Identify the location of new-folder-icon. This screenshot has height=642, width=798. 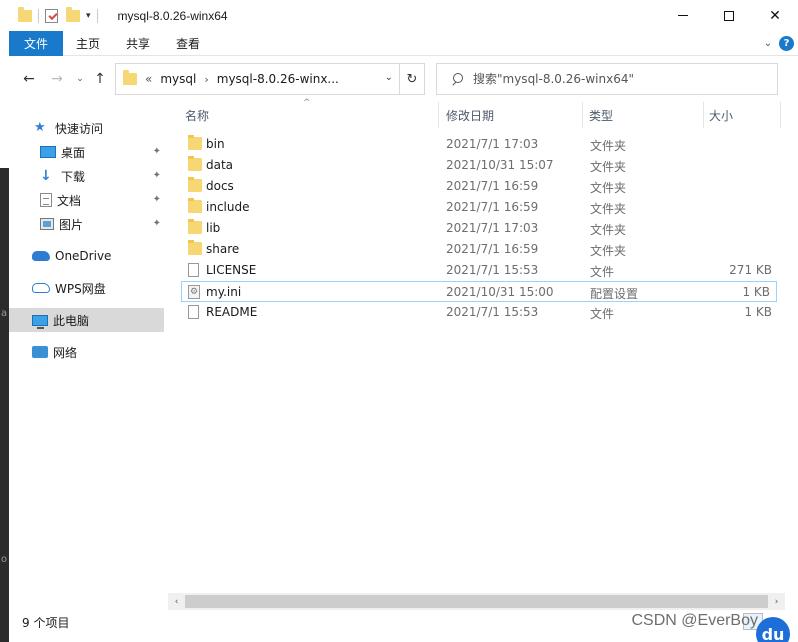
(73, 14).